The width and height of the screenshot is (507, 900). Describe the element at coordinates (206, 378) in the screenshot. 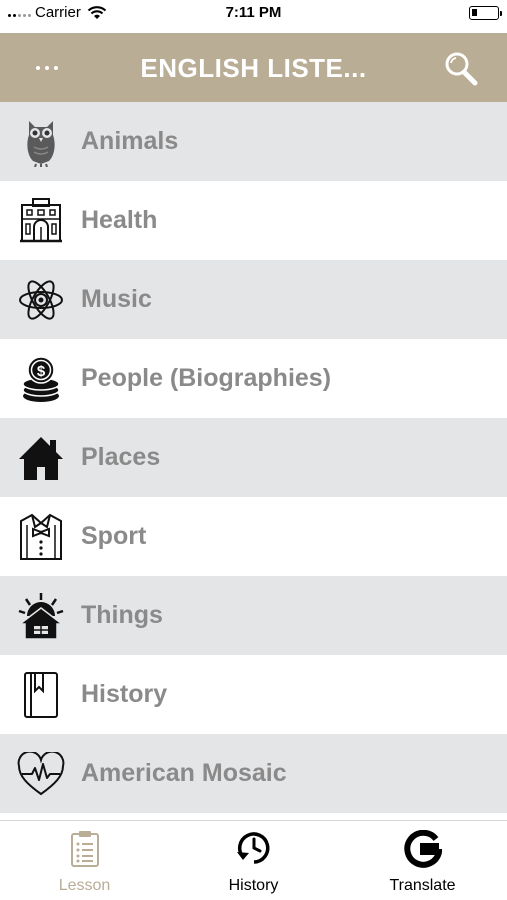

I see `list-item-label: People (Biographies)` at that location.